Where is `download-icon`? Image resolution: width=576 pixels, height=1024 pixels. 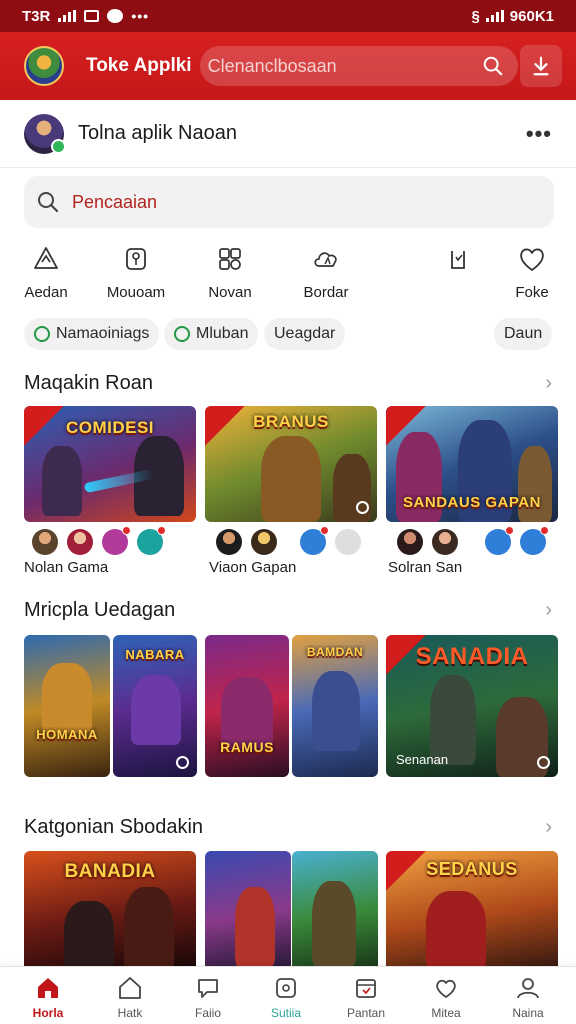 download-icon is located at coordinates (541, 66).